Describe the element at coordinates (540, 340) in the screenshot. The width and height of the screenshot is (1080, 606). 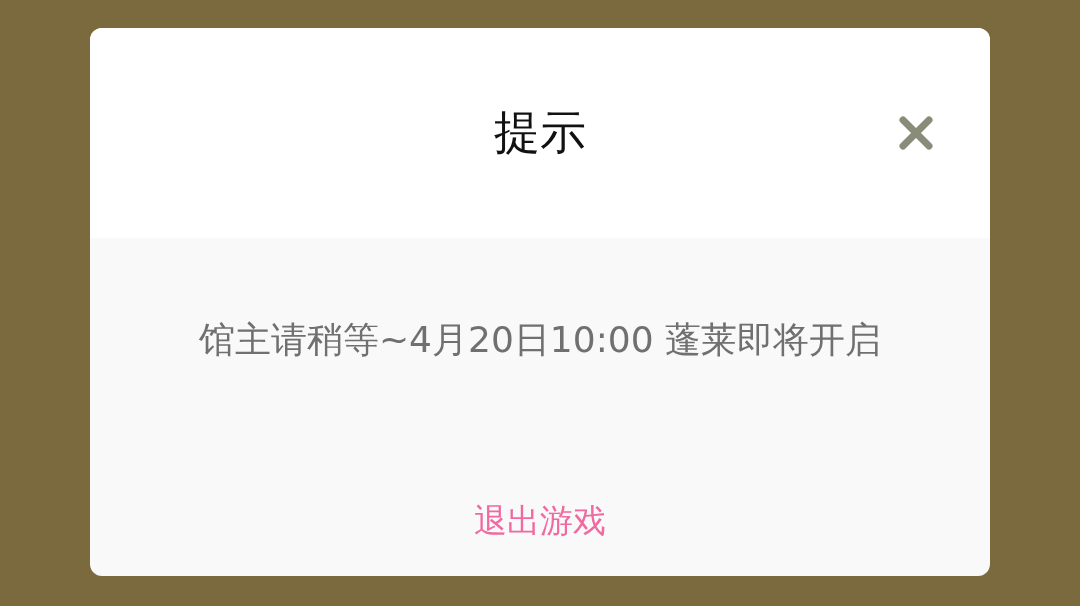
I see `dialog-message: 馆主请稍等~4月20日10:00 蓬莱即将开启` at that location.